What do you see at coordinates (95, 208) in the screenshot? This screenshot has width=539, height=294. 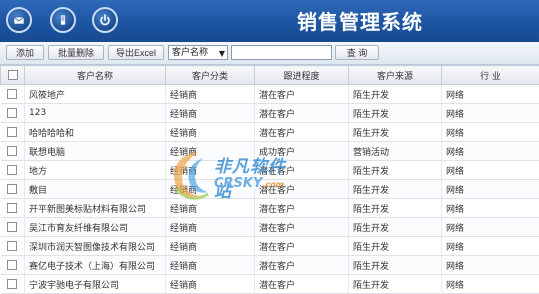 I see `cell-name: 开平新图美标贴材料有限公司` at bounding box center [95, 208].